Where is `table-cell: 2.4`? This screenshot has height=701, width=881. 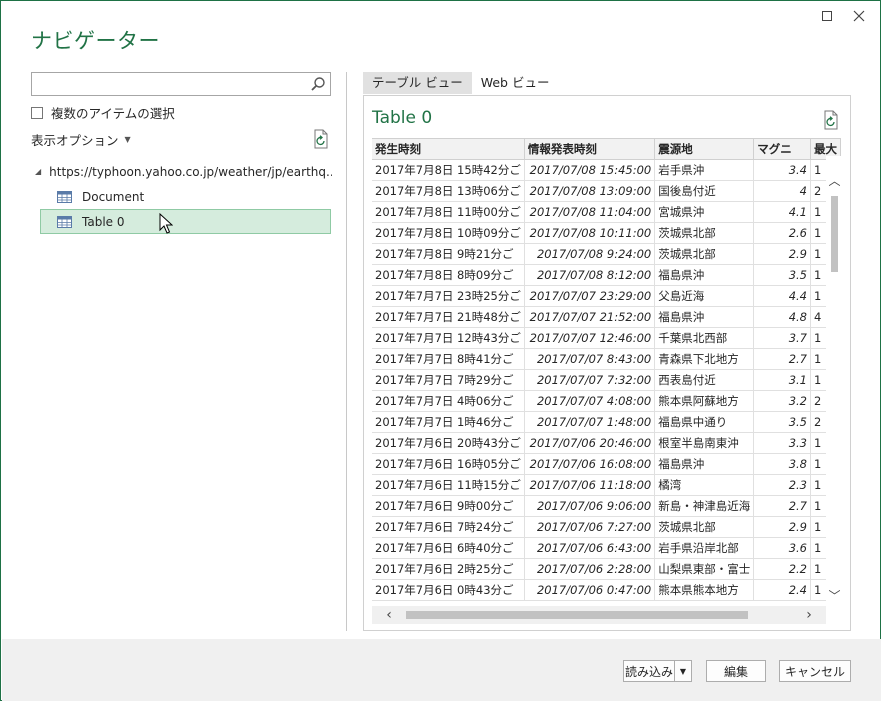
table-cell: 2.4 is located at coordinates (782, 590).